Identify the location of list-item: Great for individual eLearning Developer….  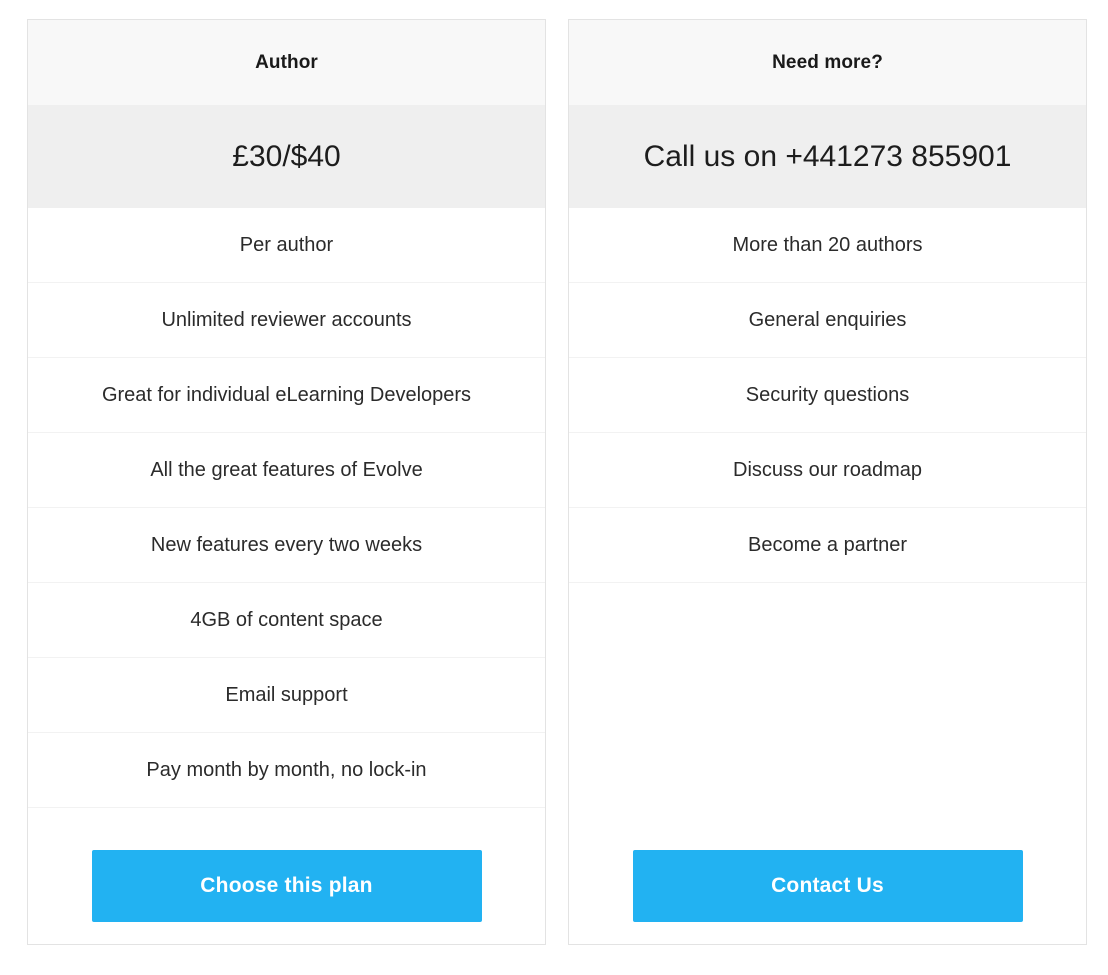
(286, 395).